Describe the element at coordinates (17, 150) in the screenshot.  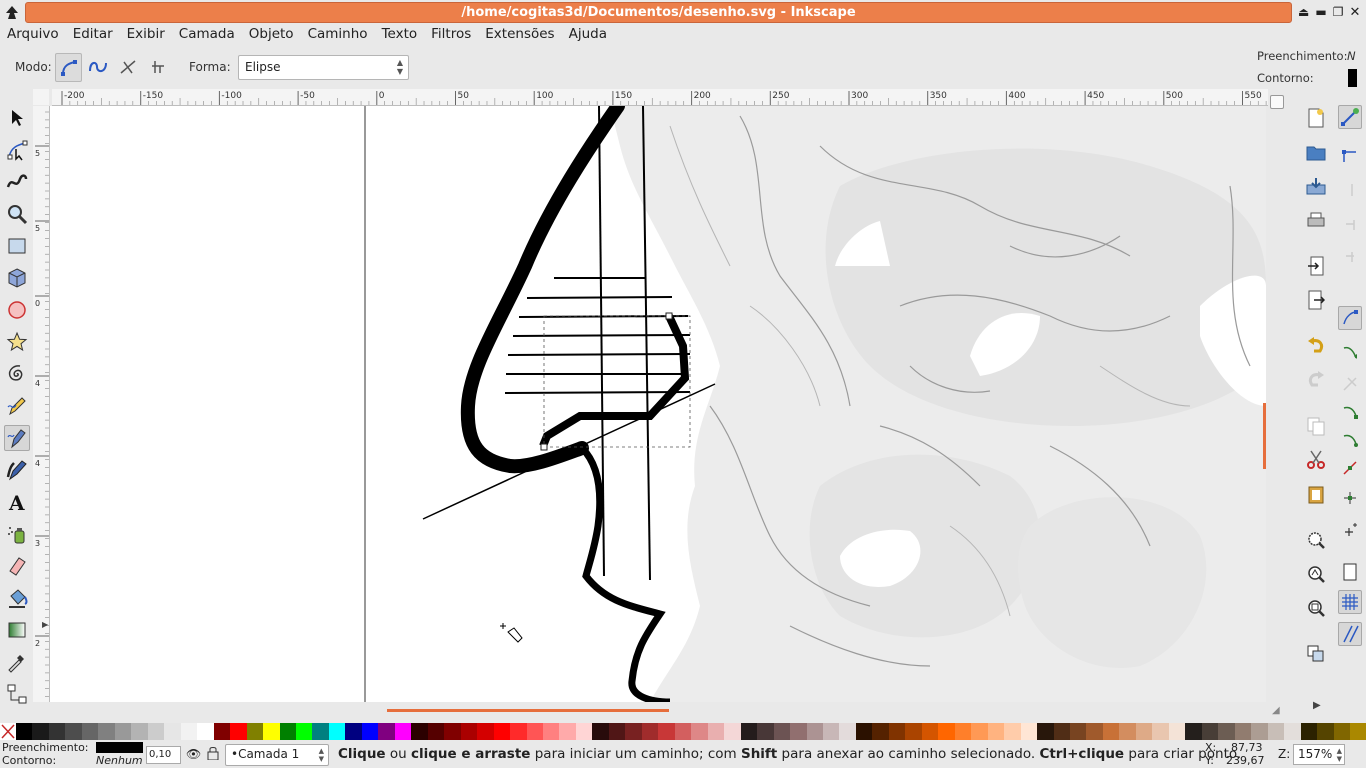
I see `node-tool` at that location.